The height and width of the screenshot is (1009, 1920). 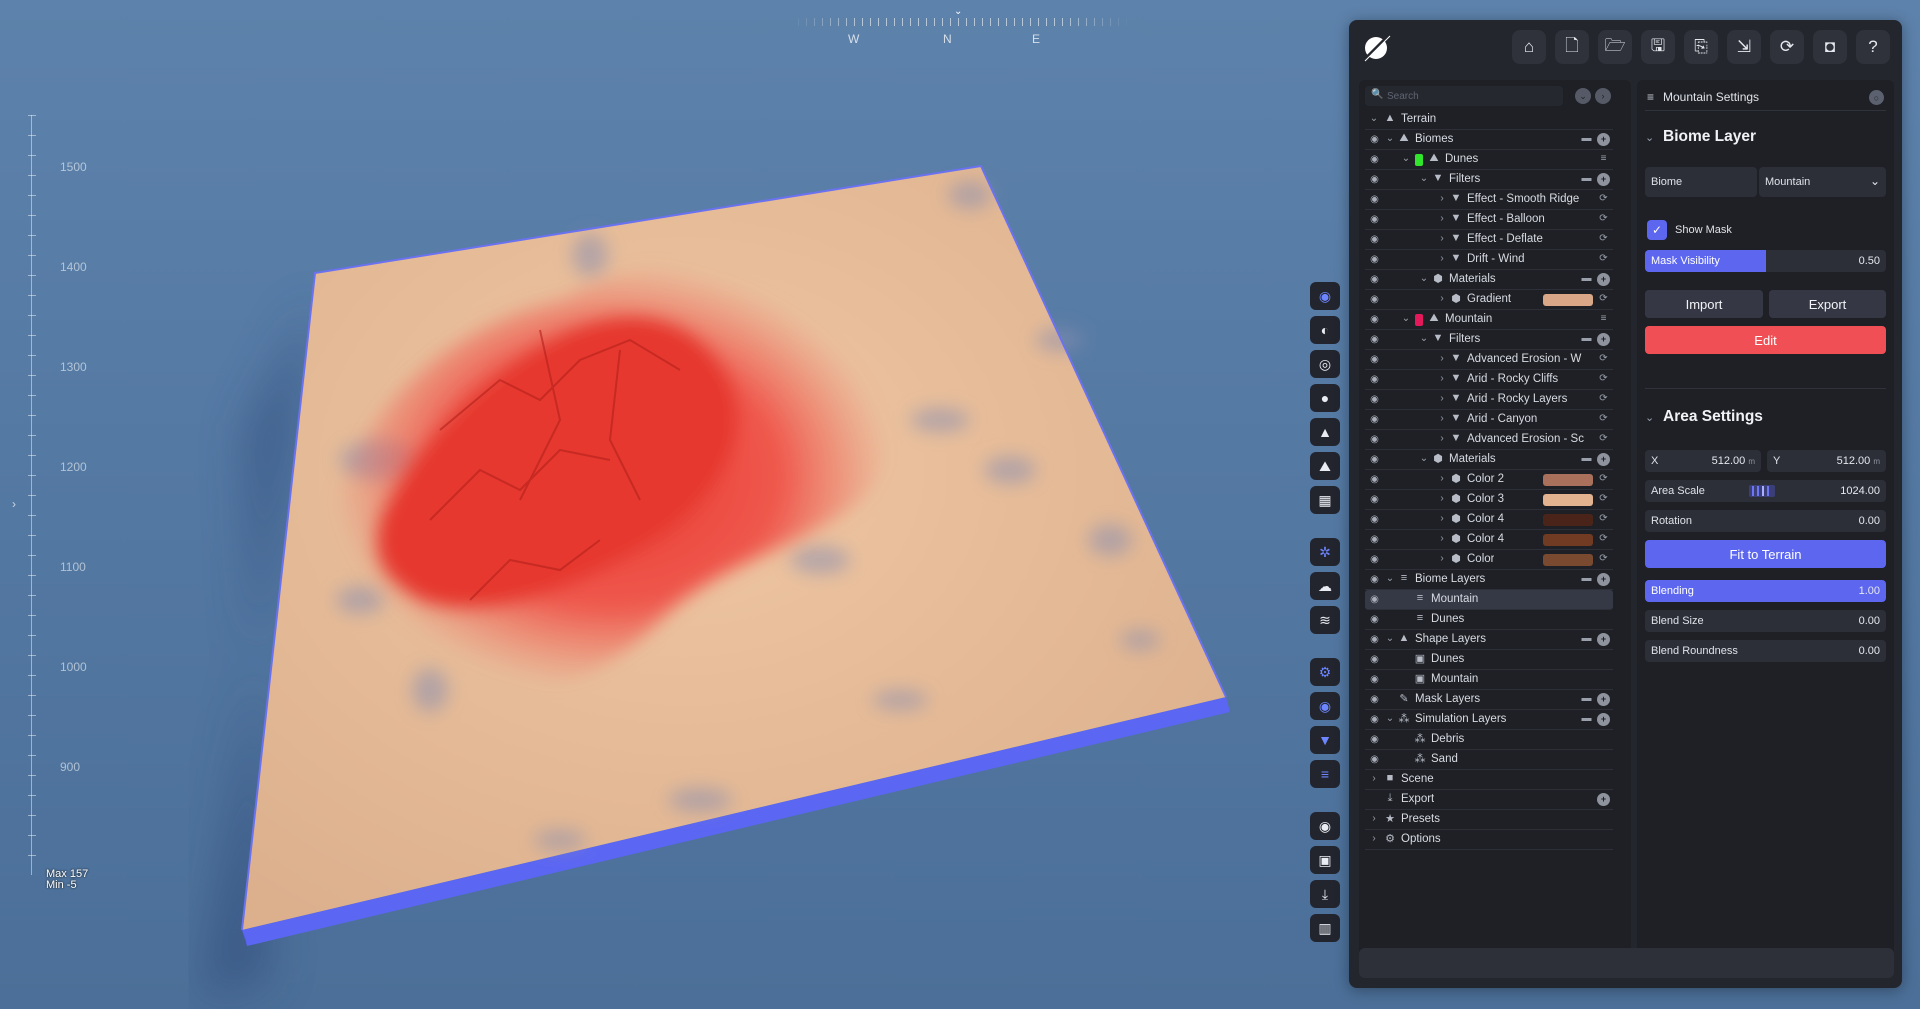 I want to click on blending-slider: Blending 1.00, so click(x=1765, y=591).